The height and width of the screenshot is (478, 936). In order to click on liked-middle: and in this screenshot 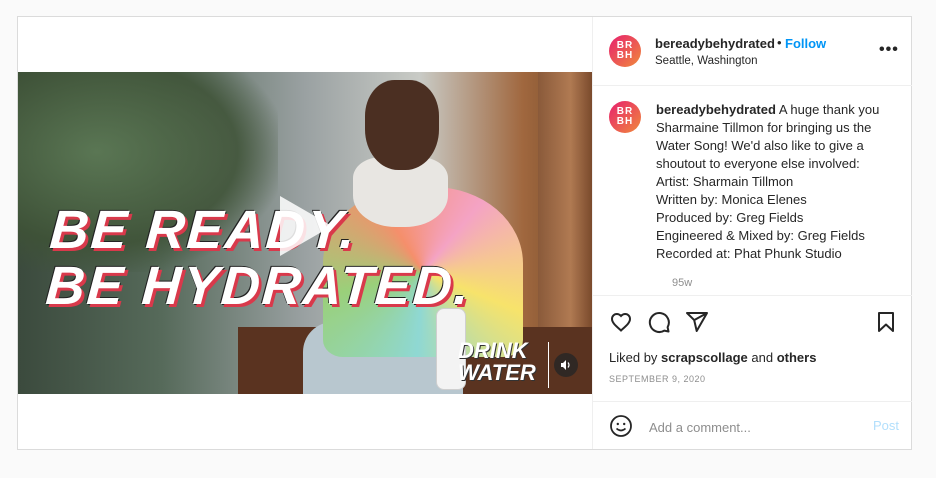, I will do `click(762, 357)`.